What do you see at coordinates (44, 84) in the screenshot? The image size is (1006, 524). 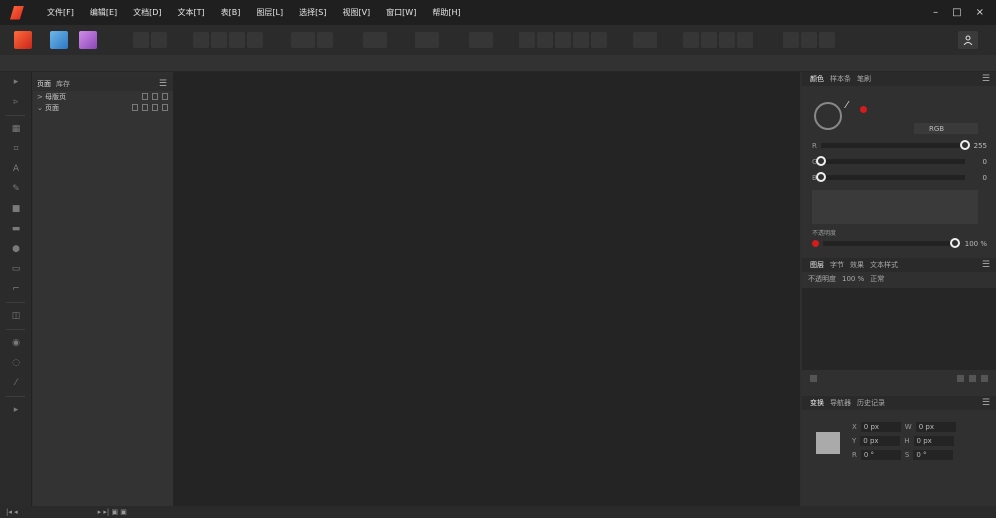 I see `tab-pages: 页面` at bounding box center [44, 84].